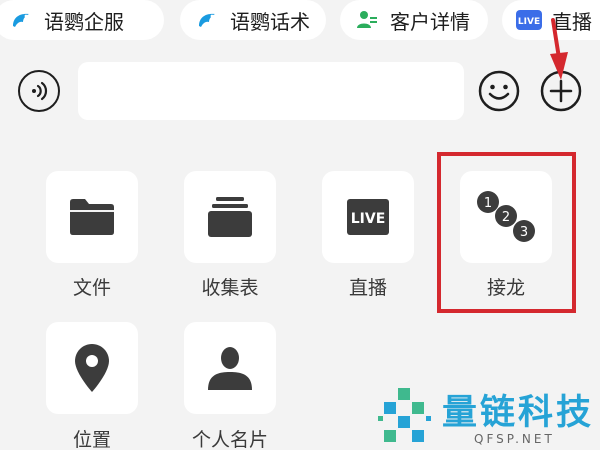 The width and height of the screenshot is (600, 450). I want to click on shortcut-label: 客户详情, so click(430, 21).